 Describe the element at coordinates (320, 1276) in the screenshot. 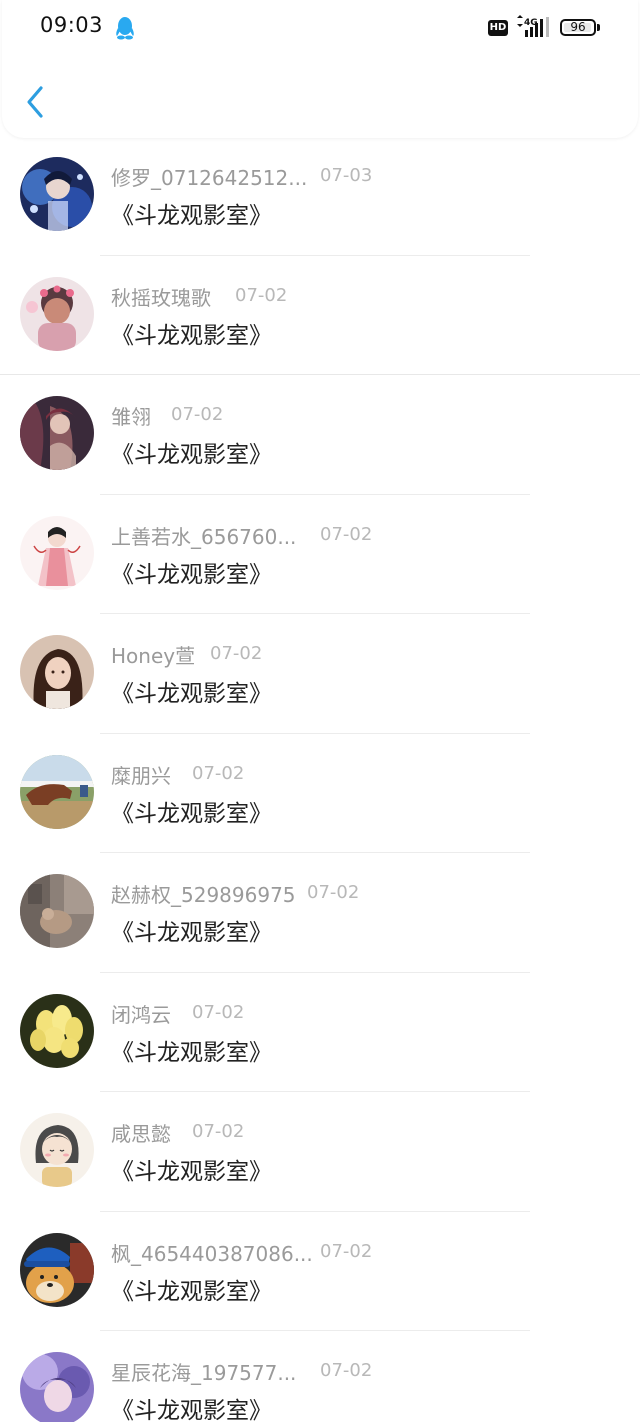

I see `list-item: 枫_465440387086... 07-02 《斗龙观影室》` at that location.